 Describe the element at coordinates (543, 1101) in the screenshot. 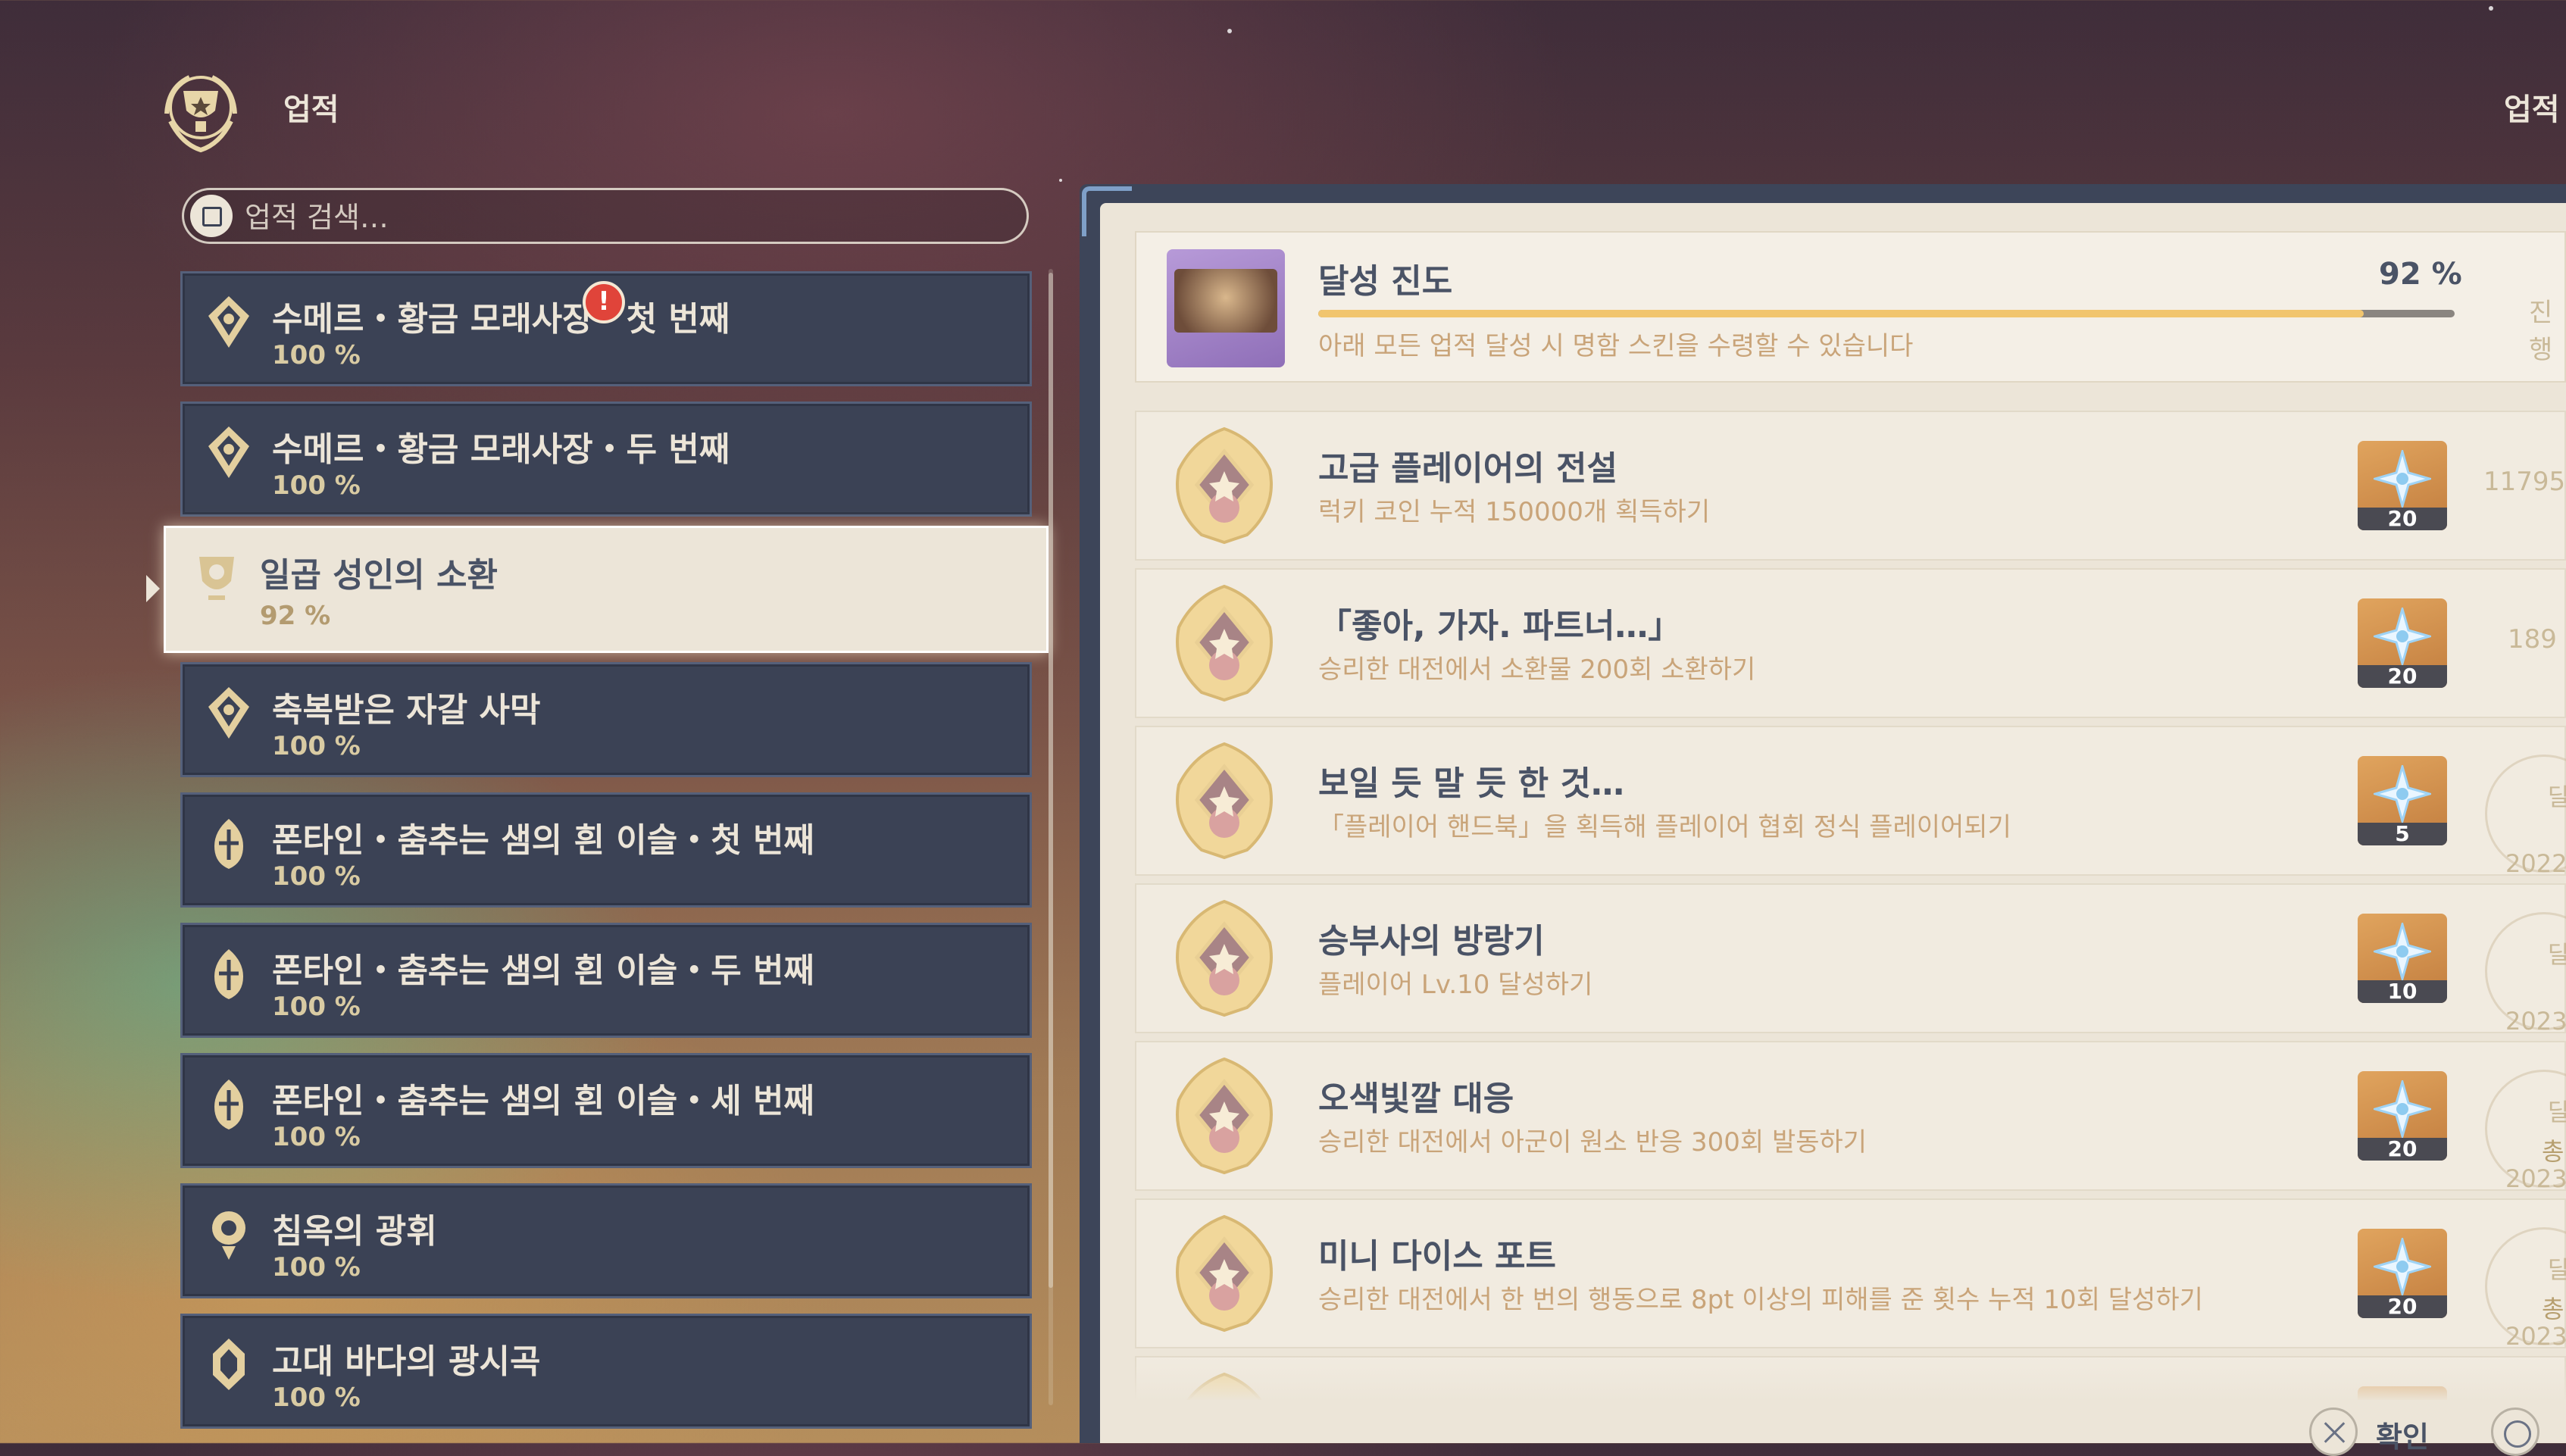

I see `category-name: 폰타인・춤추는 샘의 흰 이슬・세 번째` at that location.